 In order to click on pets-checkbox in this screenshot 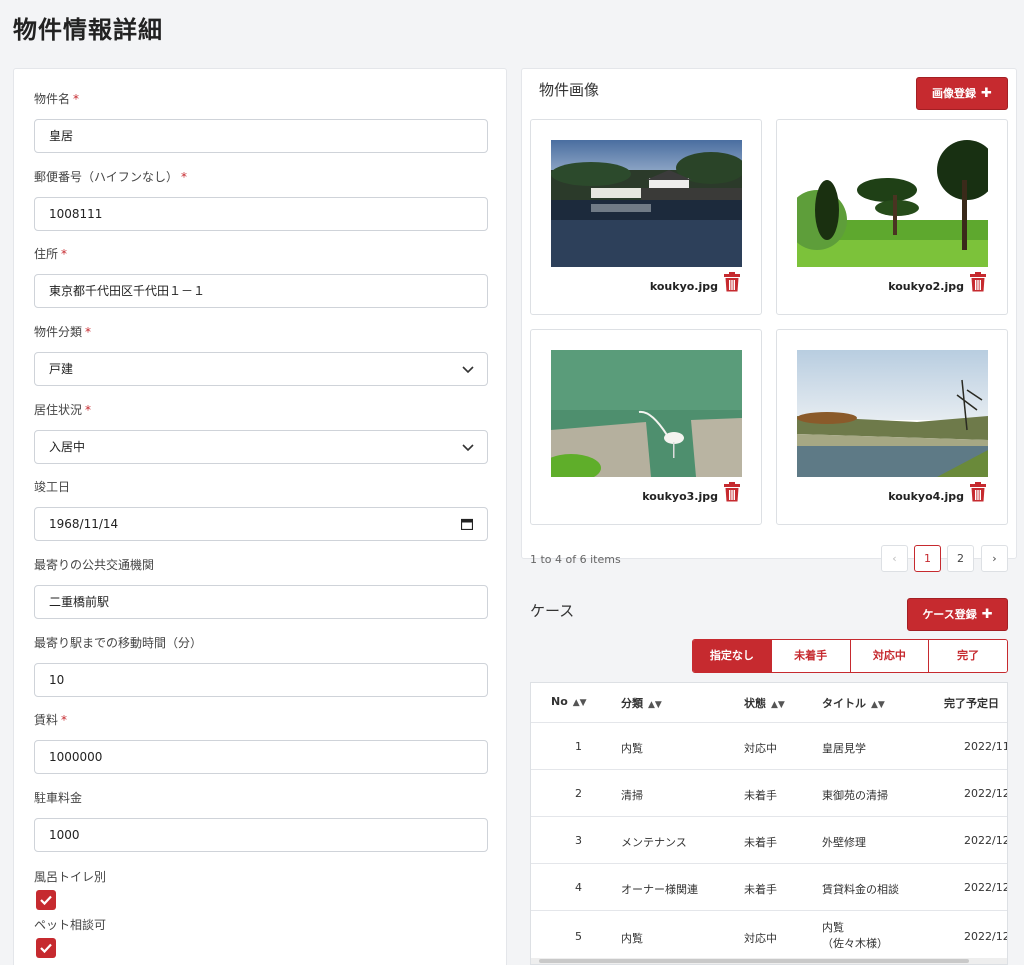, I will do `click(46, 948)`.